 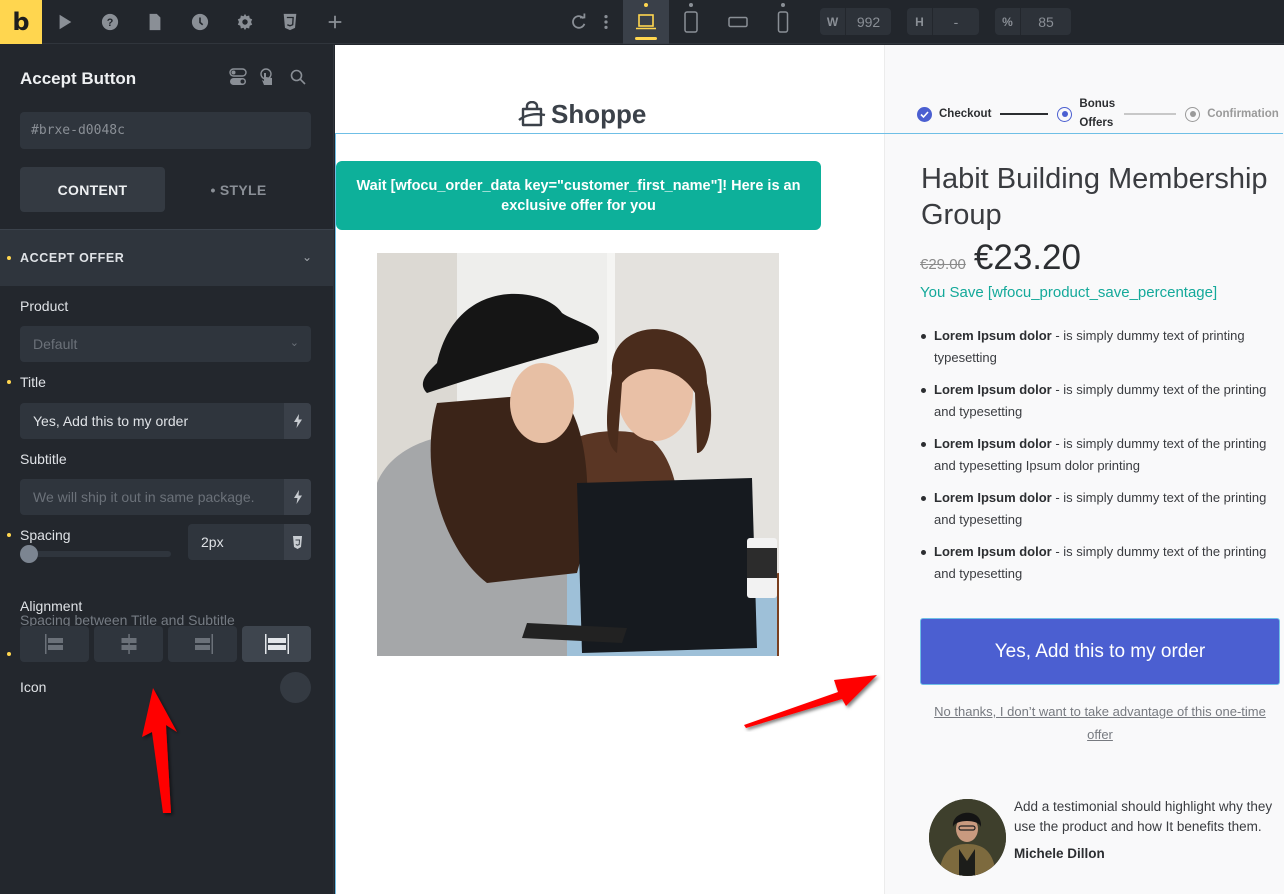 I want to click on device-mobile-button, so click(x=783, y=22).